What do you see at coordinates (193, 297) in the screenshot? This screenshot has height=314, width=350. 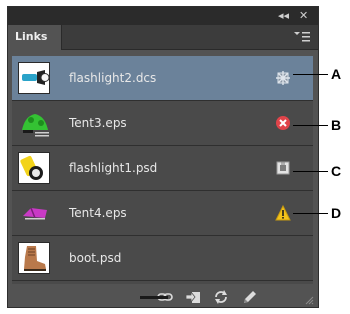 I see `go-to-link-icon` at bounding box center [193, 297].